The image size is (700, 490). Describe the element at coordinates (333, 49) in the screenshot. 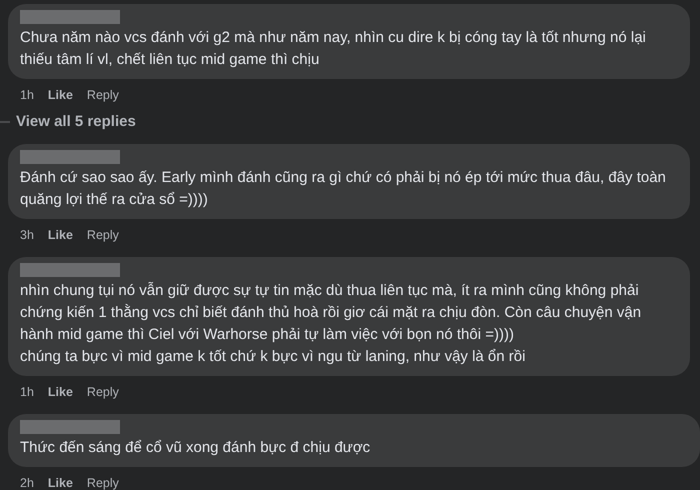

I see `comment-text: Chưa năm nào vcs đánh với g2 mà như năm nay, nhìn cu dire k bị cóng tay là tốt nhưng nó lại thiếu tâm lí vl, chết liên tục mid game thì chịu` at that location.